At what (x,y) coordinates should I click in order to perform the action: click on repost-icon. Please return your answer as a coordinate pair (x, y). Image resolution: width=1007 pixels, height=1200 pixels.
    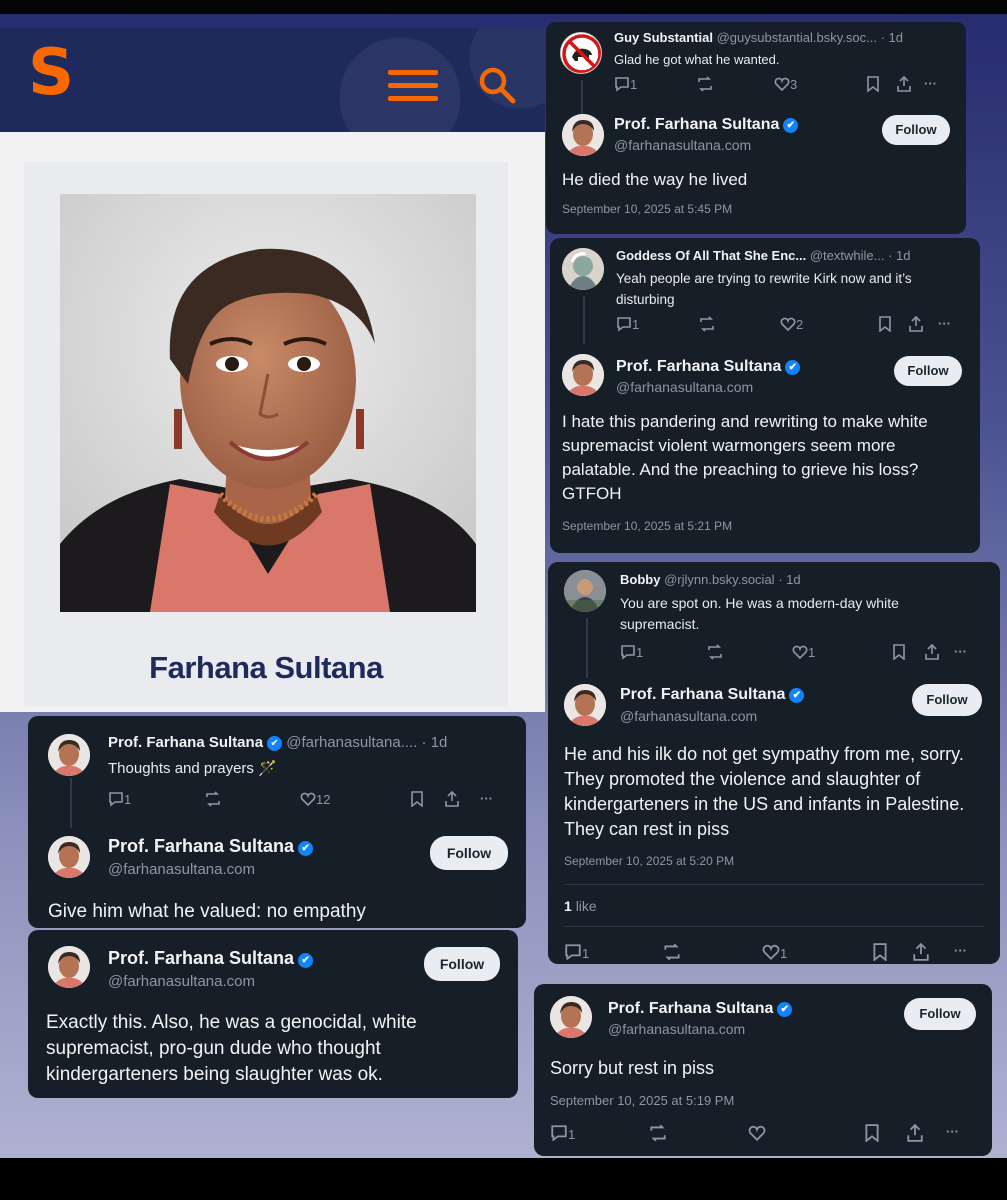
    Looking at the image, I should click on (705, 84).